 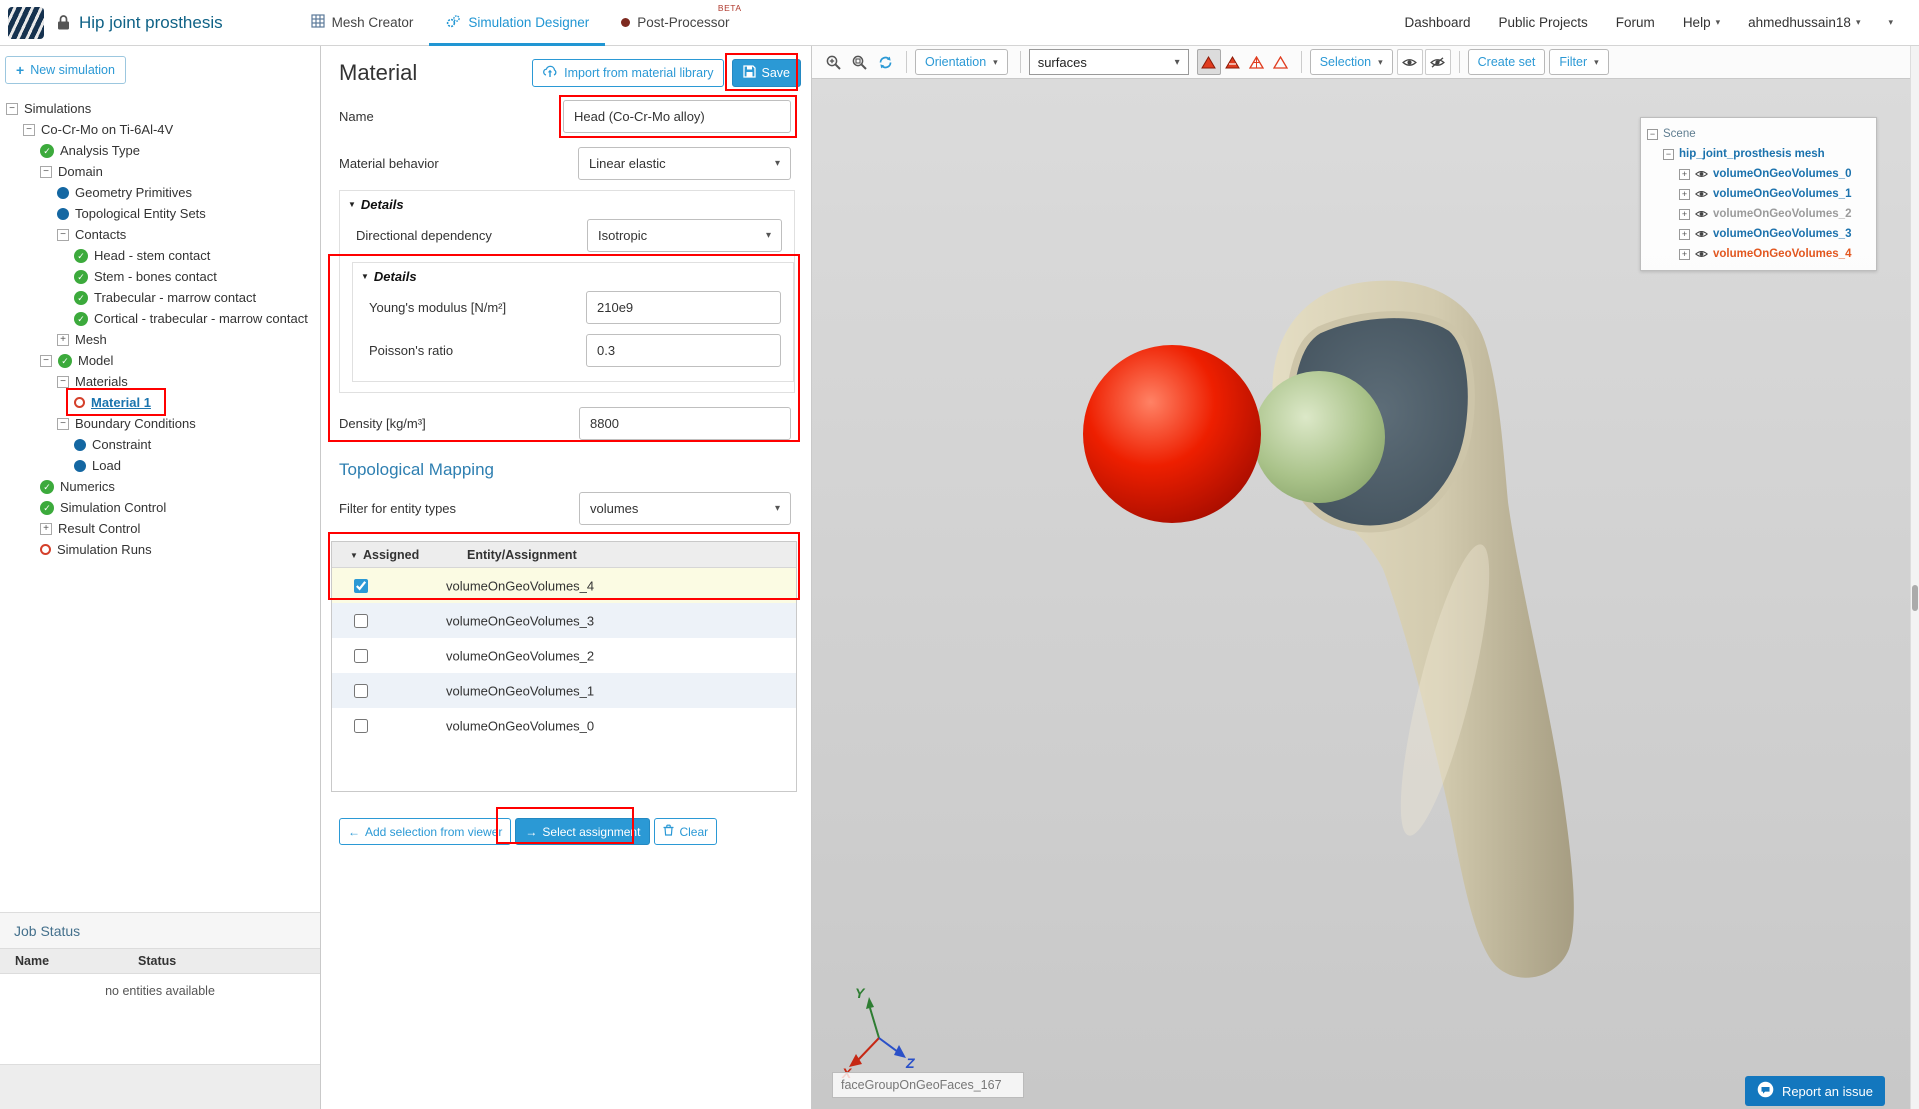 I want to click on zoom-to-fit-button, so click(x=859, y=62).